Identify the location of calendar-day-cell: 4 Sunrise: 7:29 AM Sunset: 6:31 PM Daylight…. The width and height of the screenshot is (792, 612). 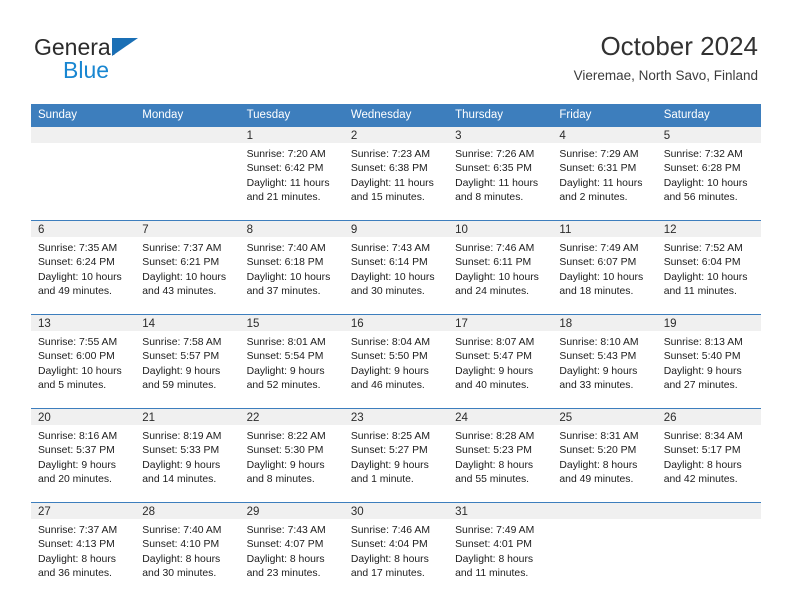
(604, 173).